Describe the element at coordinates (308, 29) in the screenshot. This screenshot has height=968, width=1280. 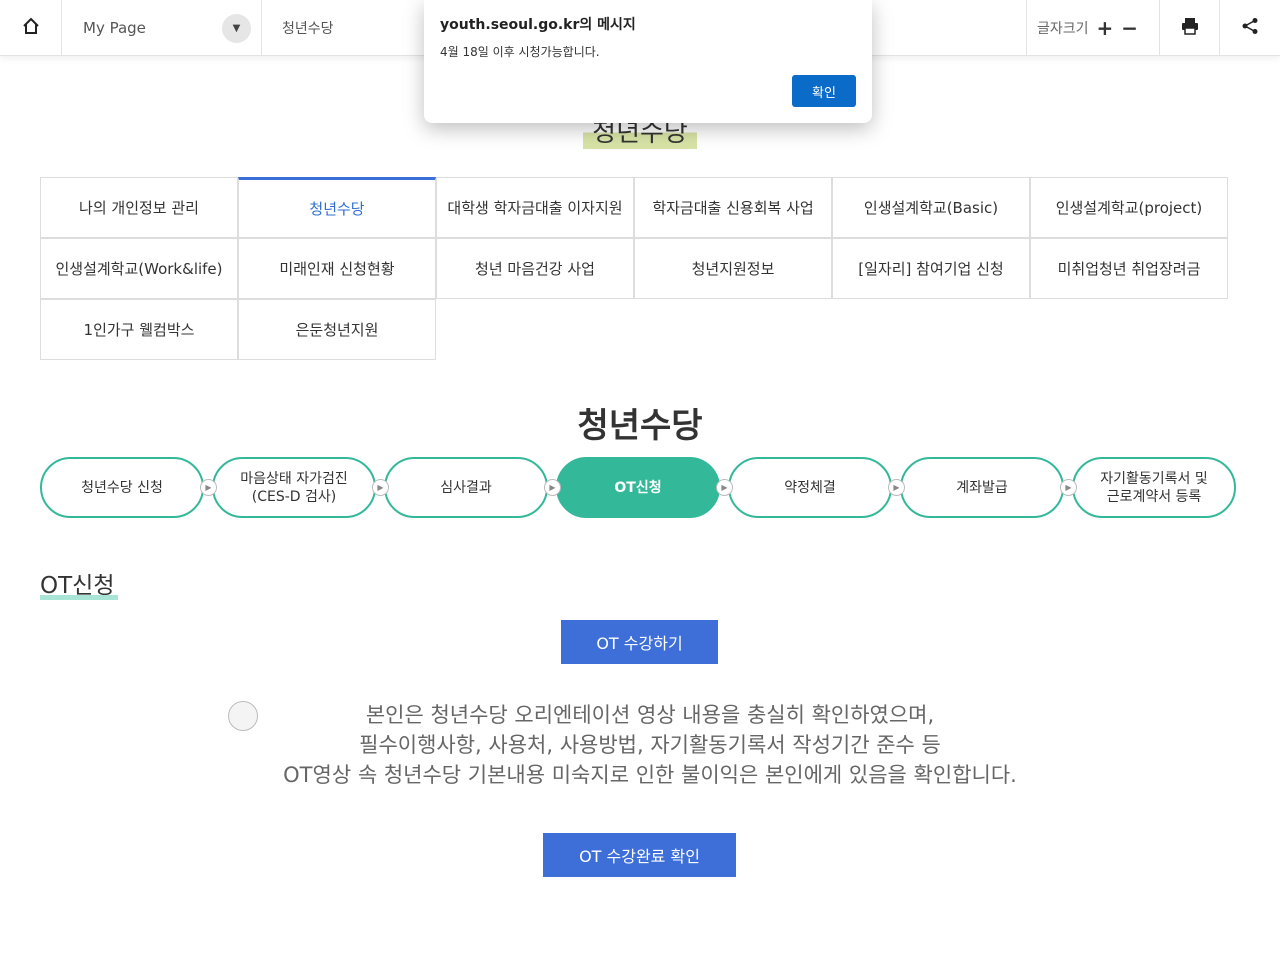
I see `sub-nav-label: 청년수당` at that location.